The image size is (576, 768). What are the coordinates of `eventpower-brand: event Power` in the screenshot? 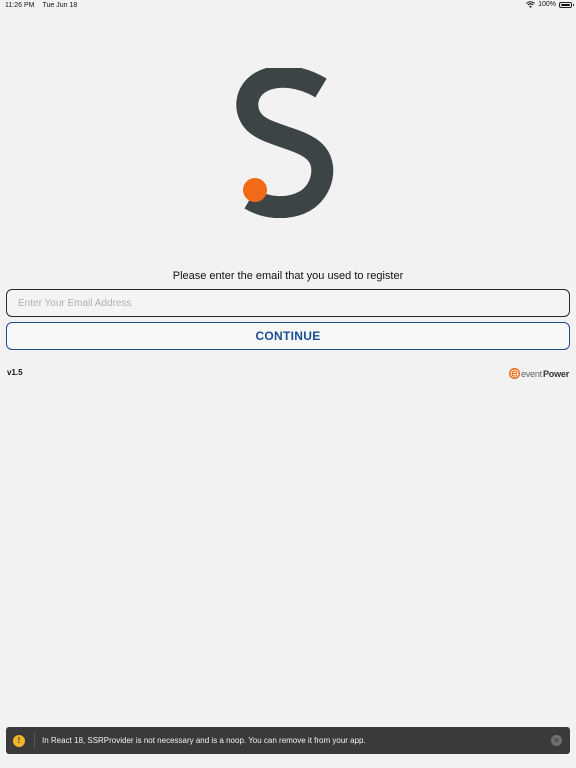 It's located at (538, 373).